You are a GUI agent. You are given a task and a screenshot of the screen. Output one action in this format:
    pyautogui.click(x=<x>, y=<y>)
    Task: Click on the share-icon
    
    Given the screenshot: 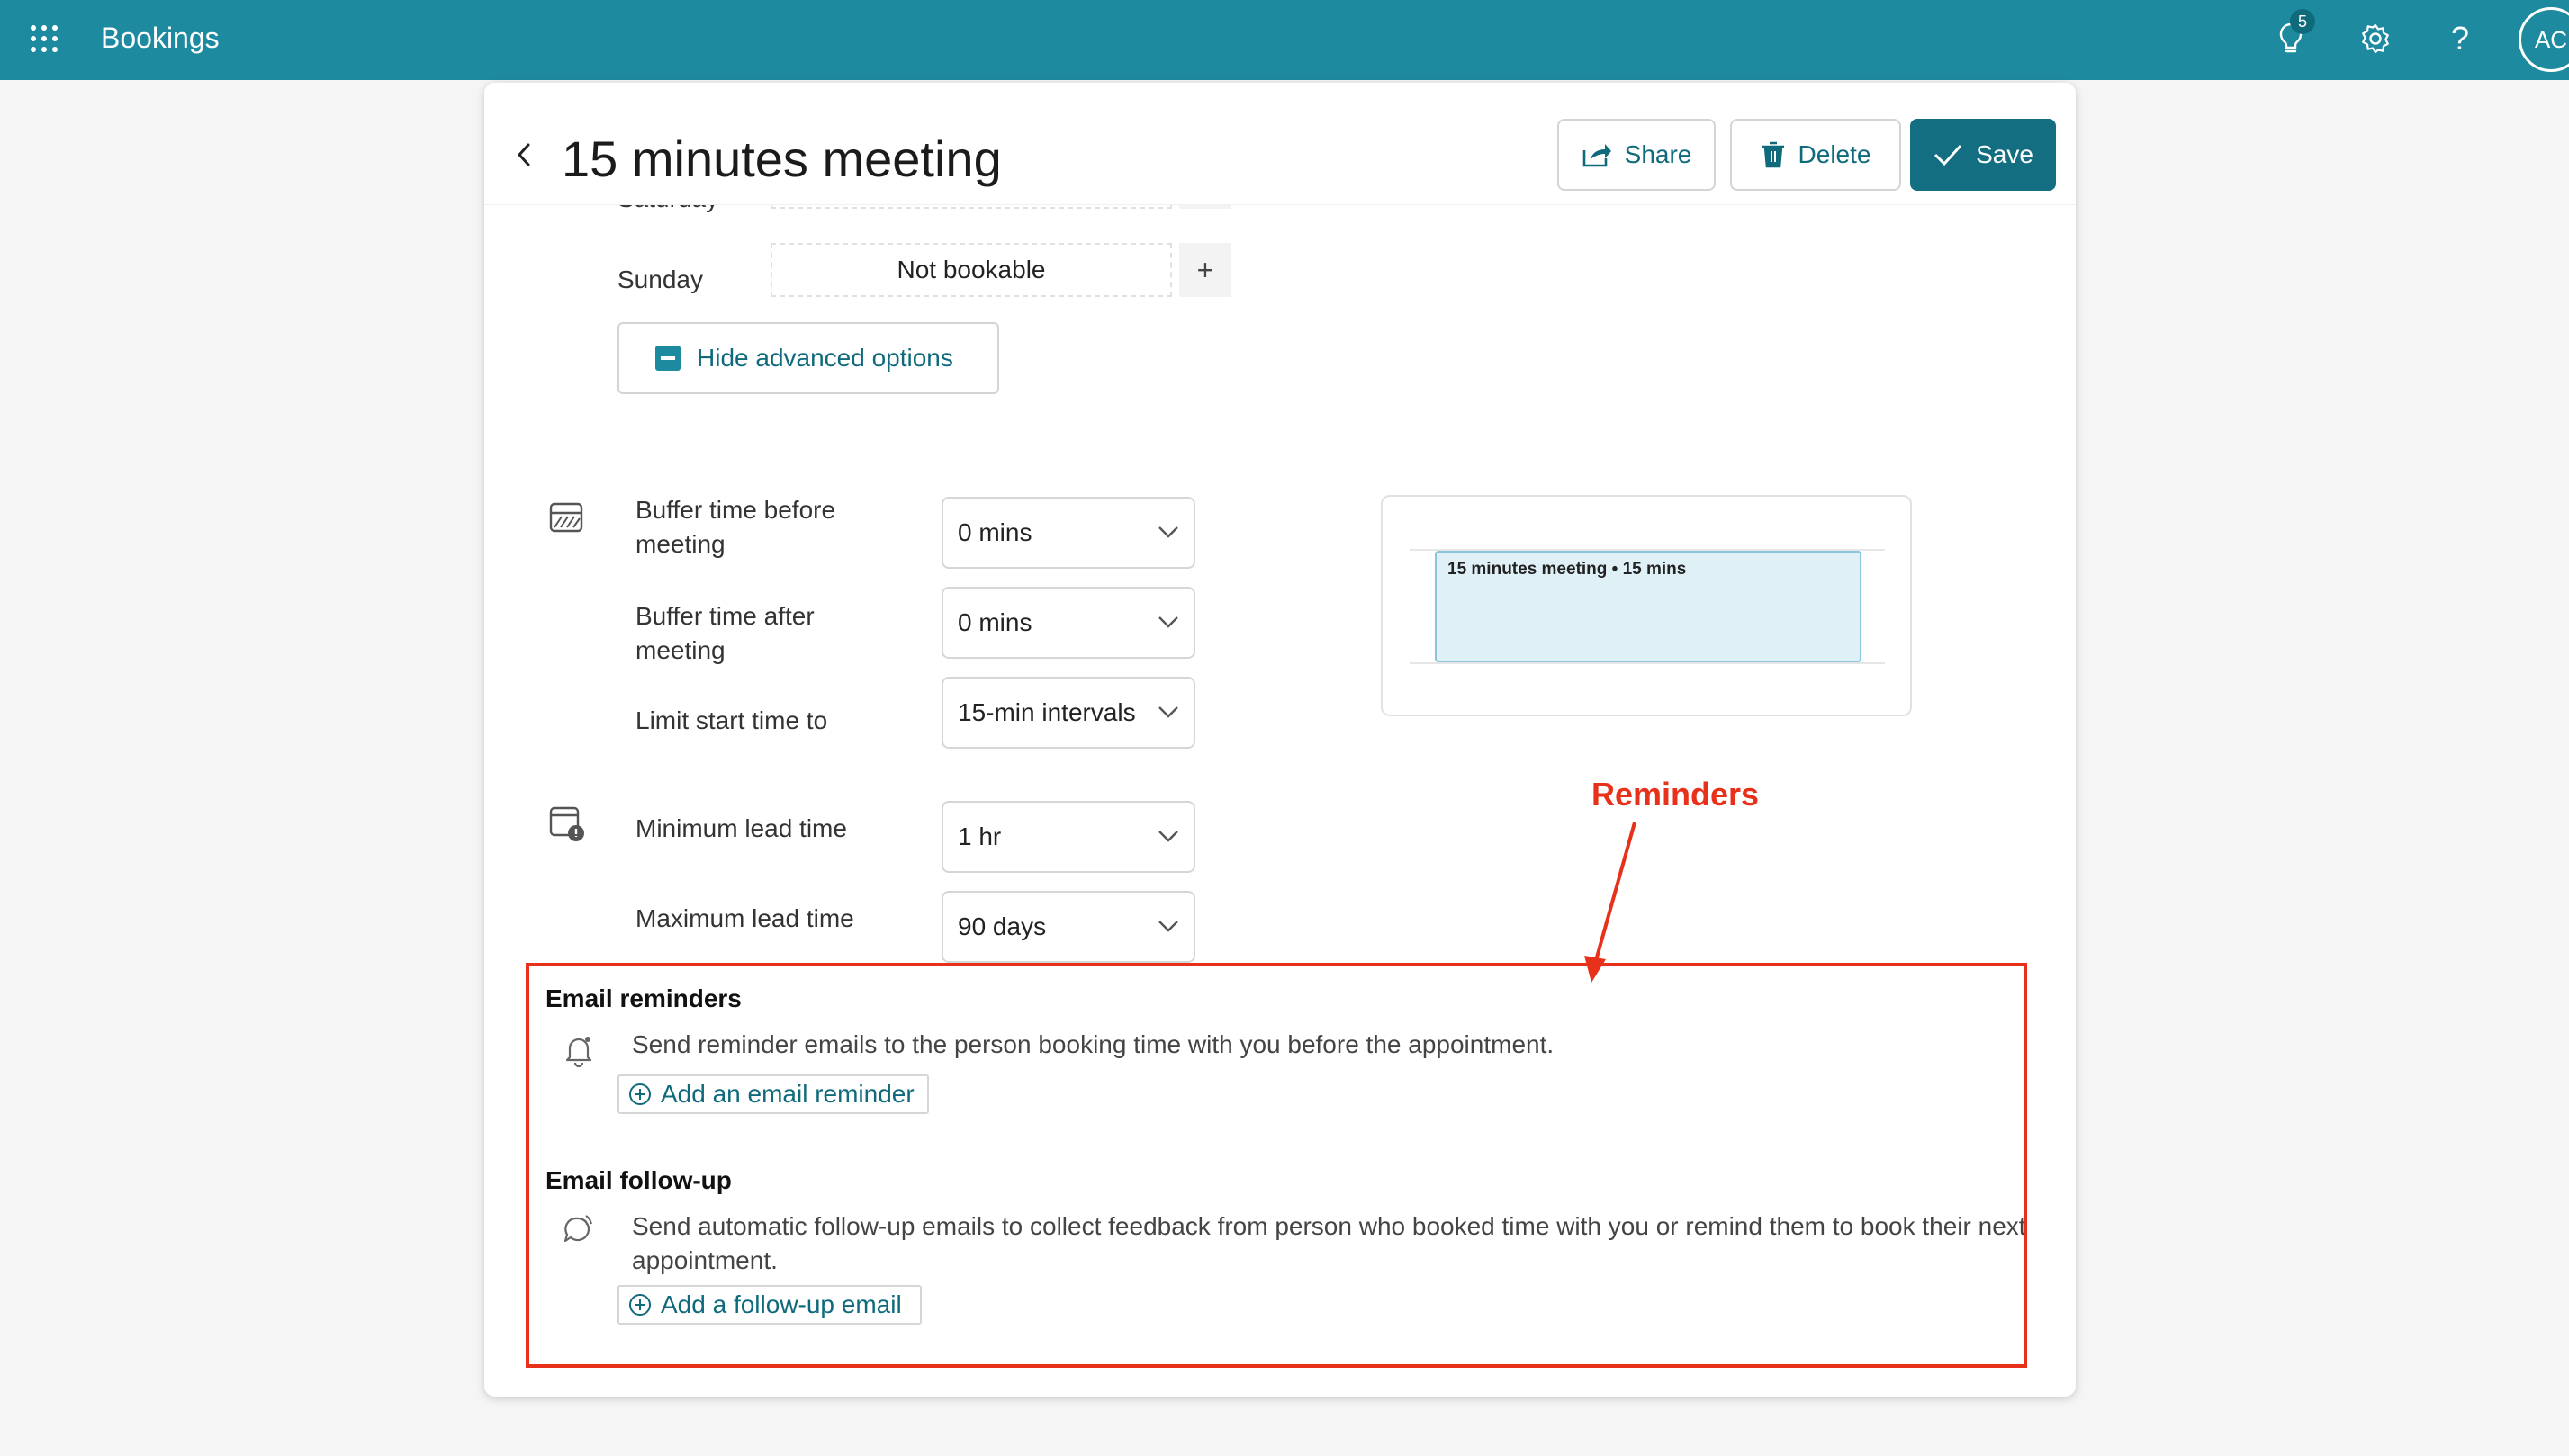 What is the action you would take?
    pyautogui.click(x=1596, y=156)
    